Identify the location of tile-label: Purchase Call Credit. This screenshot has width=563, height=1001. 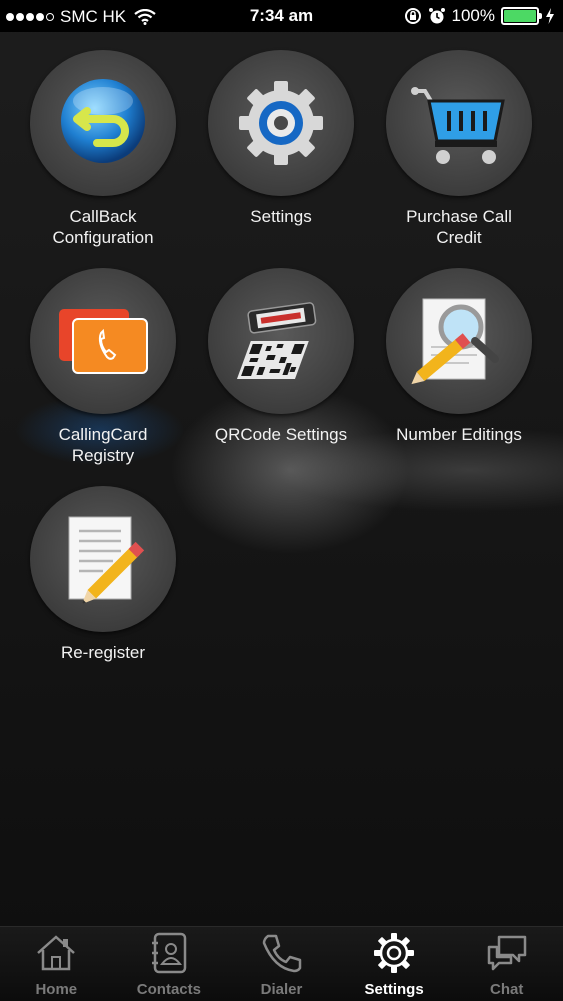
(459, 227).